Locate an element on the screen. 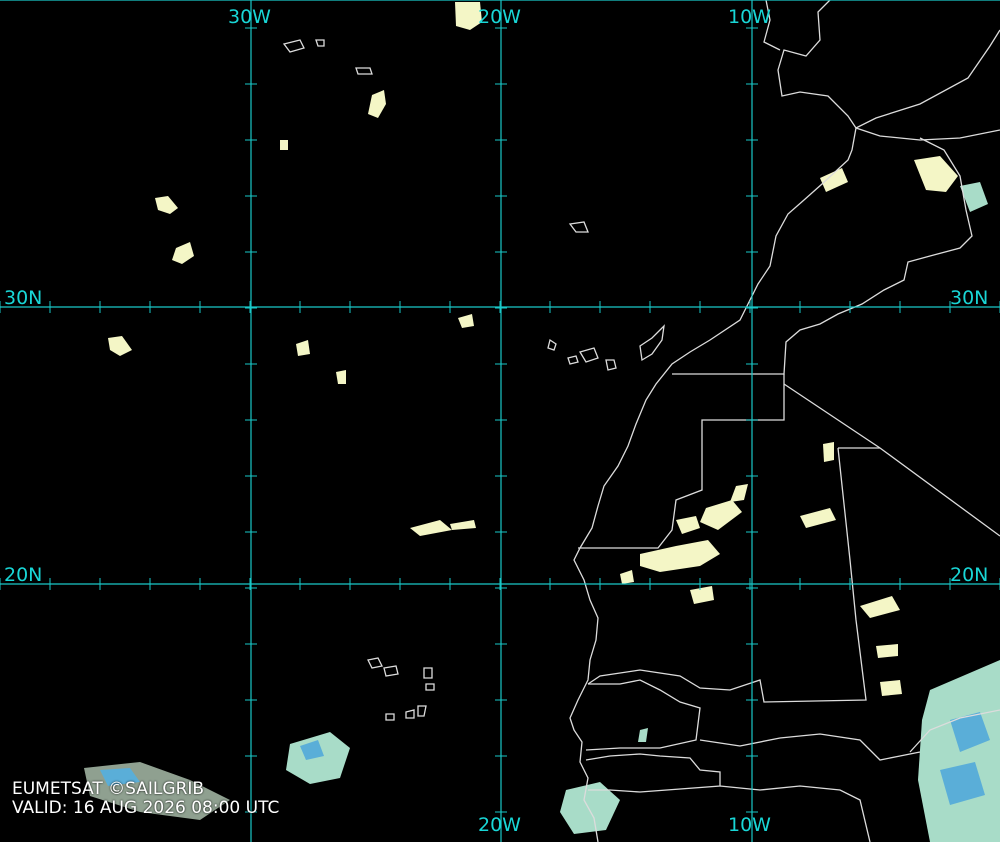 The width and height of the screenshot is (1000, 842). lon-label-10w-bottom: 10W is located at coordinates (749, 825).